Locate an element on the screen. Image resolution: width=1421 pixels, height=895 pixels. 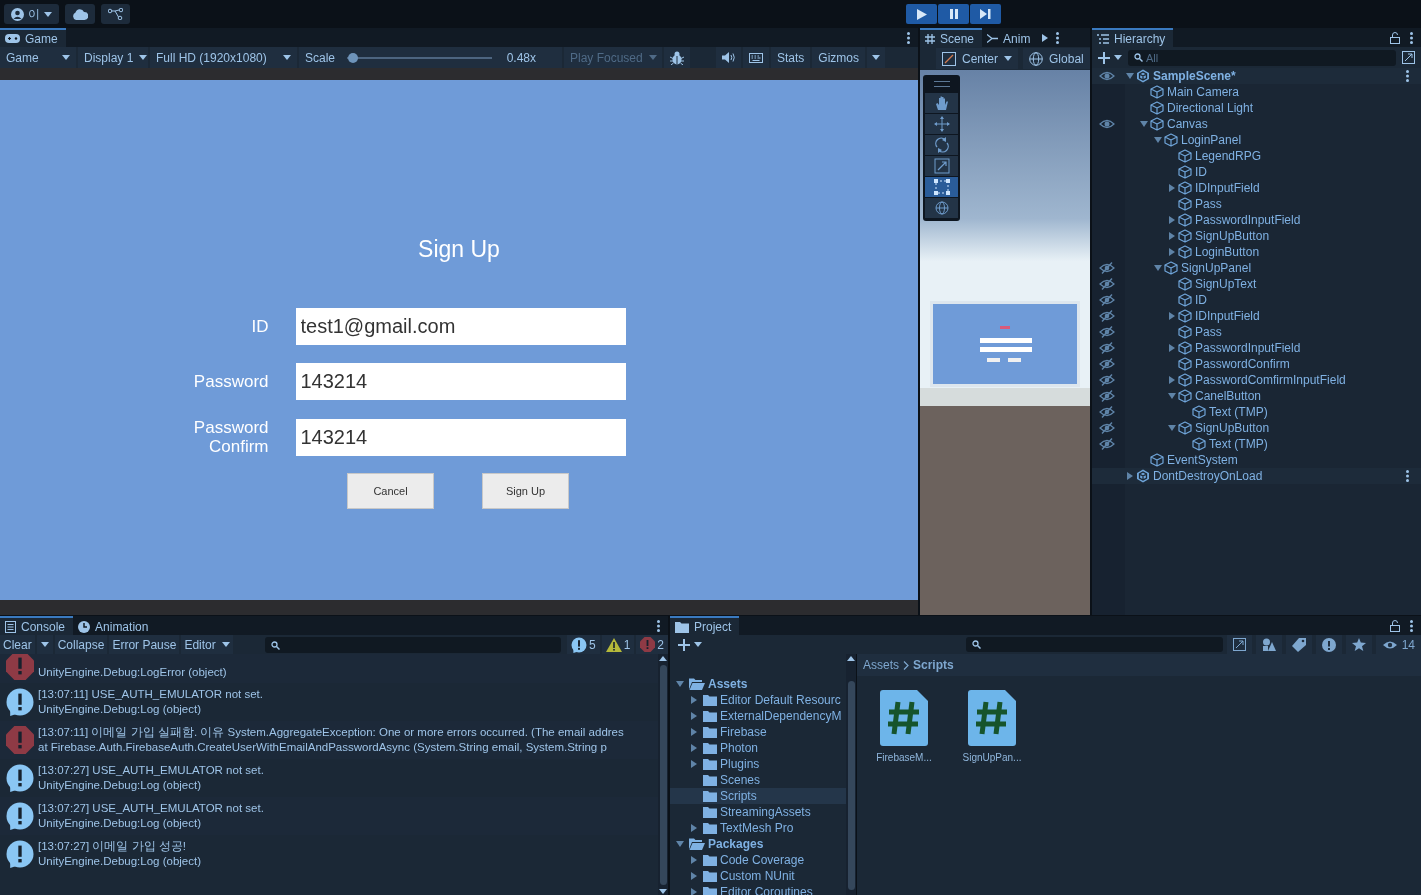
hierarchy-item: Canvas is located at coordinates (1187, 124).